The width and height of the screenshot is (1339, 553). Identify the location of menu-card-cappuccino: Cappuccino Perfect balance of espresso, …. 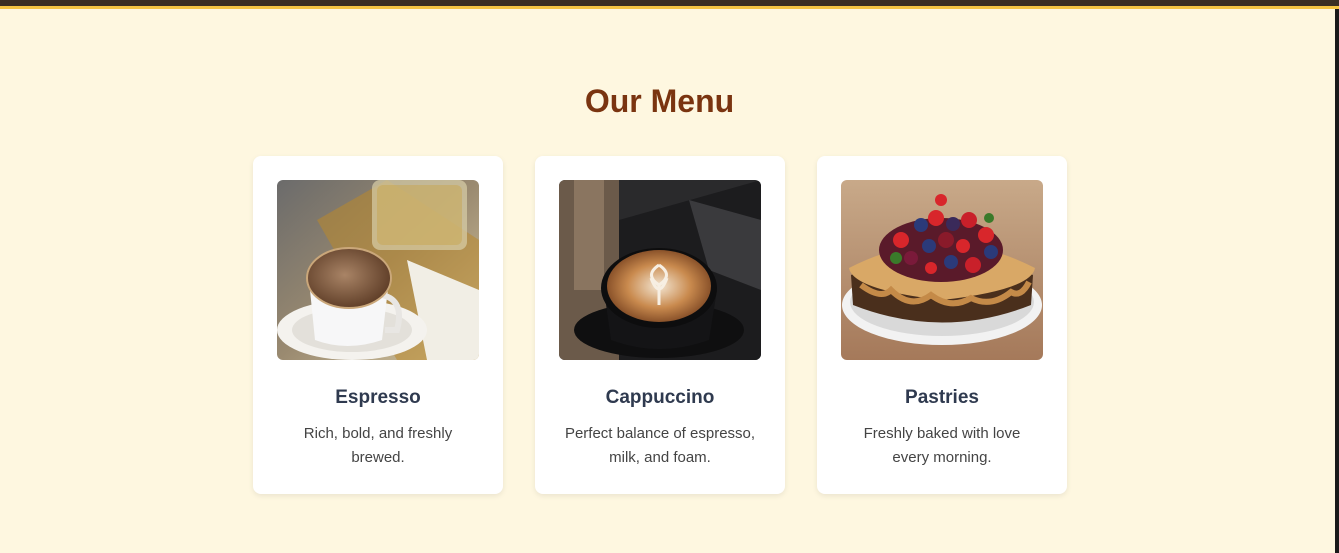
(660, 325).